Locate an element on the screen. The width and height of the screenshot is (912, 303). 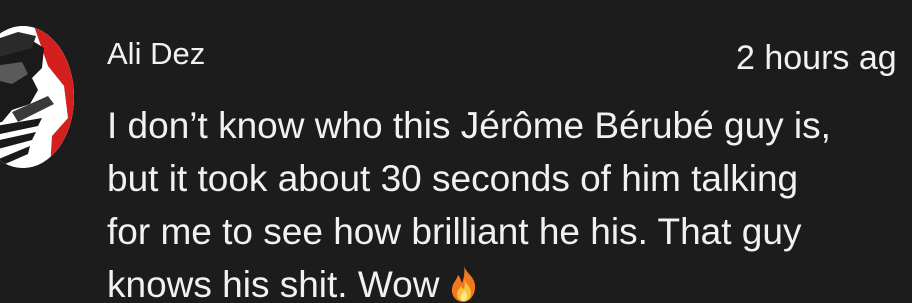
fire-emoji-icon is located at coordinates (464, 283).